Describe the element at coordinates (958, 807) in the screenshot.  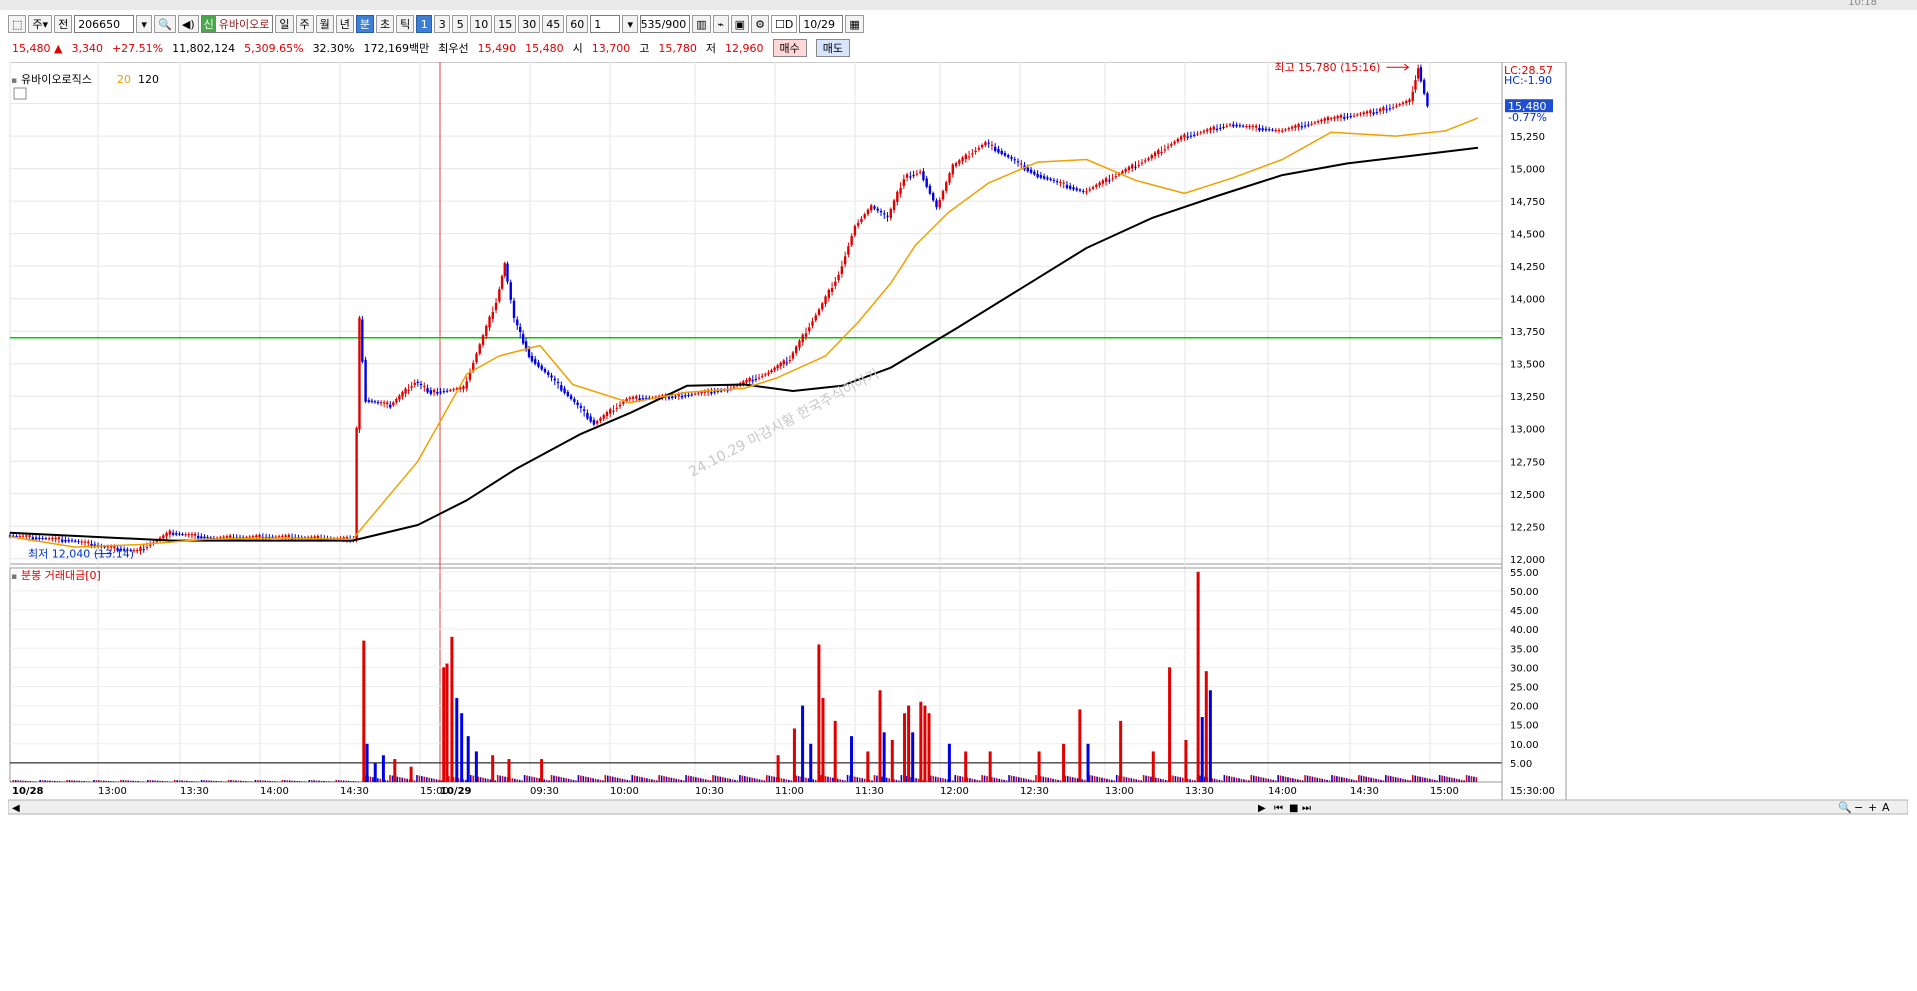
I see `horizontal-scrollbar: ◀` at that location.